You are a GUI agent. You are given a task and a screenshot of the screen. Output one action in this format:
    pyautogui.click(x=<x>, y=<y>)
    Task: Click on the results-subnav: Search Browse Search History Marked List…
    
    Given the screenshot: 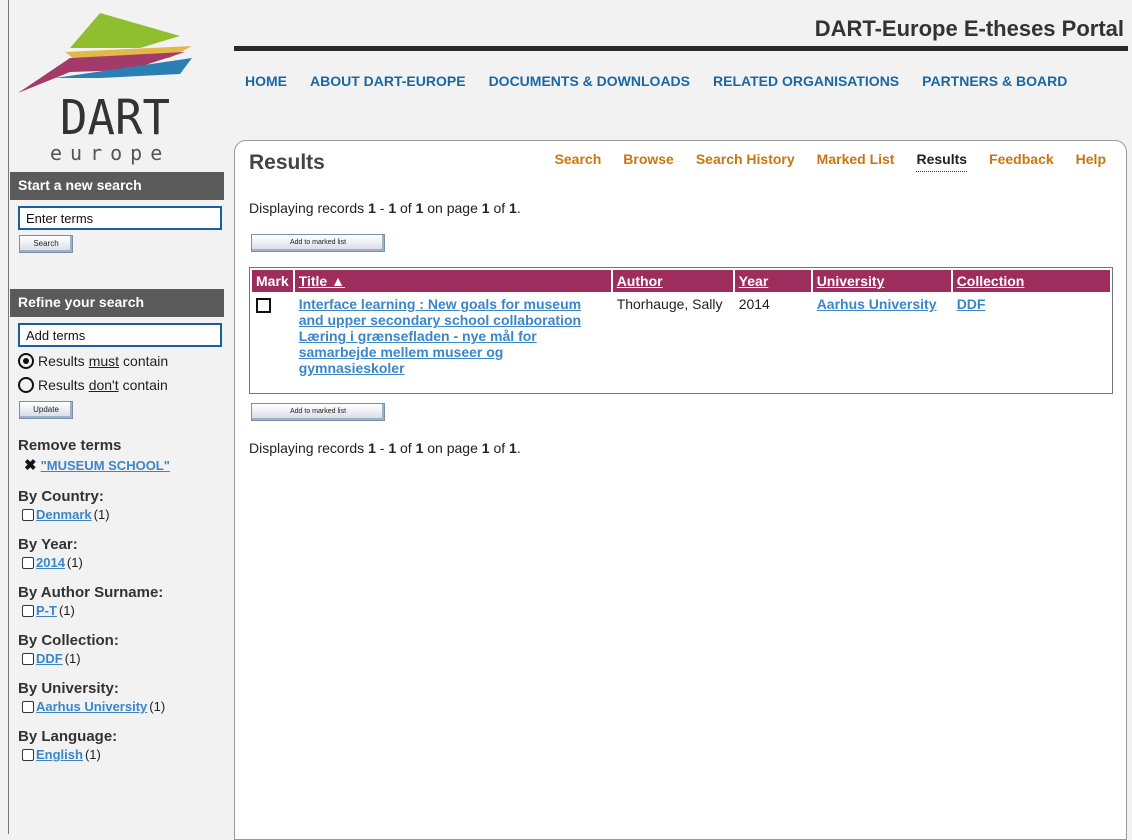 What is the action you would take?
    pyautogui.click(x=830, y=161)
    